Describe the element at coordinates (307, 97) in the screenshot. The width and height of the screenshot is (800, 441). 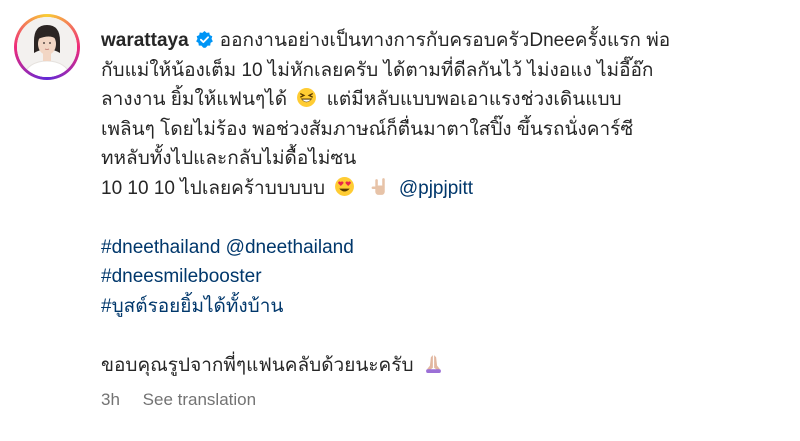
I see `grinning-squinting-face-icon` at that location.